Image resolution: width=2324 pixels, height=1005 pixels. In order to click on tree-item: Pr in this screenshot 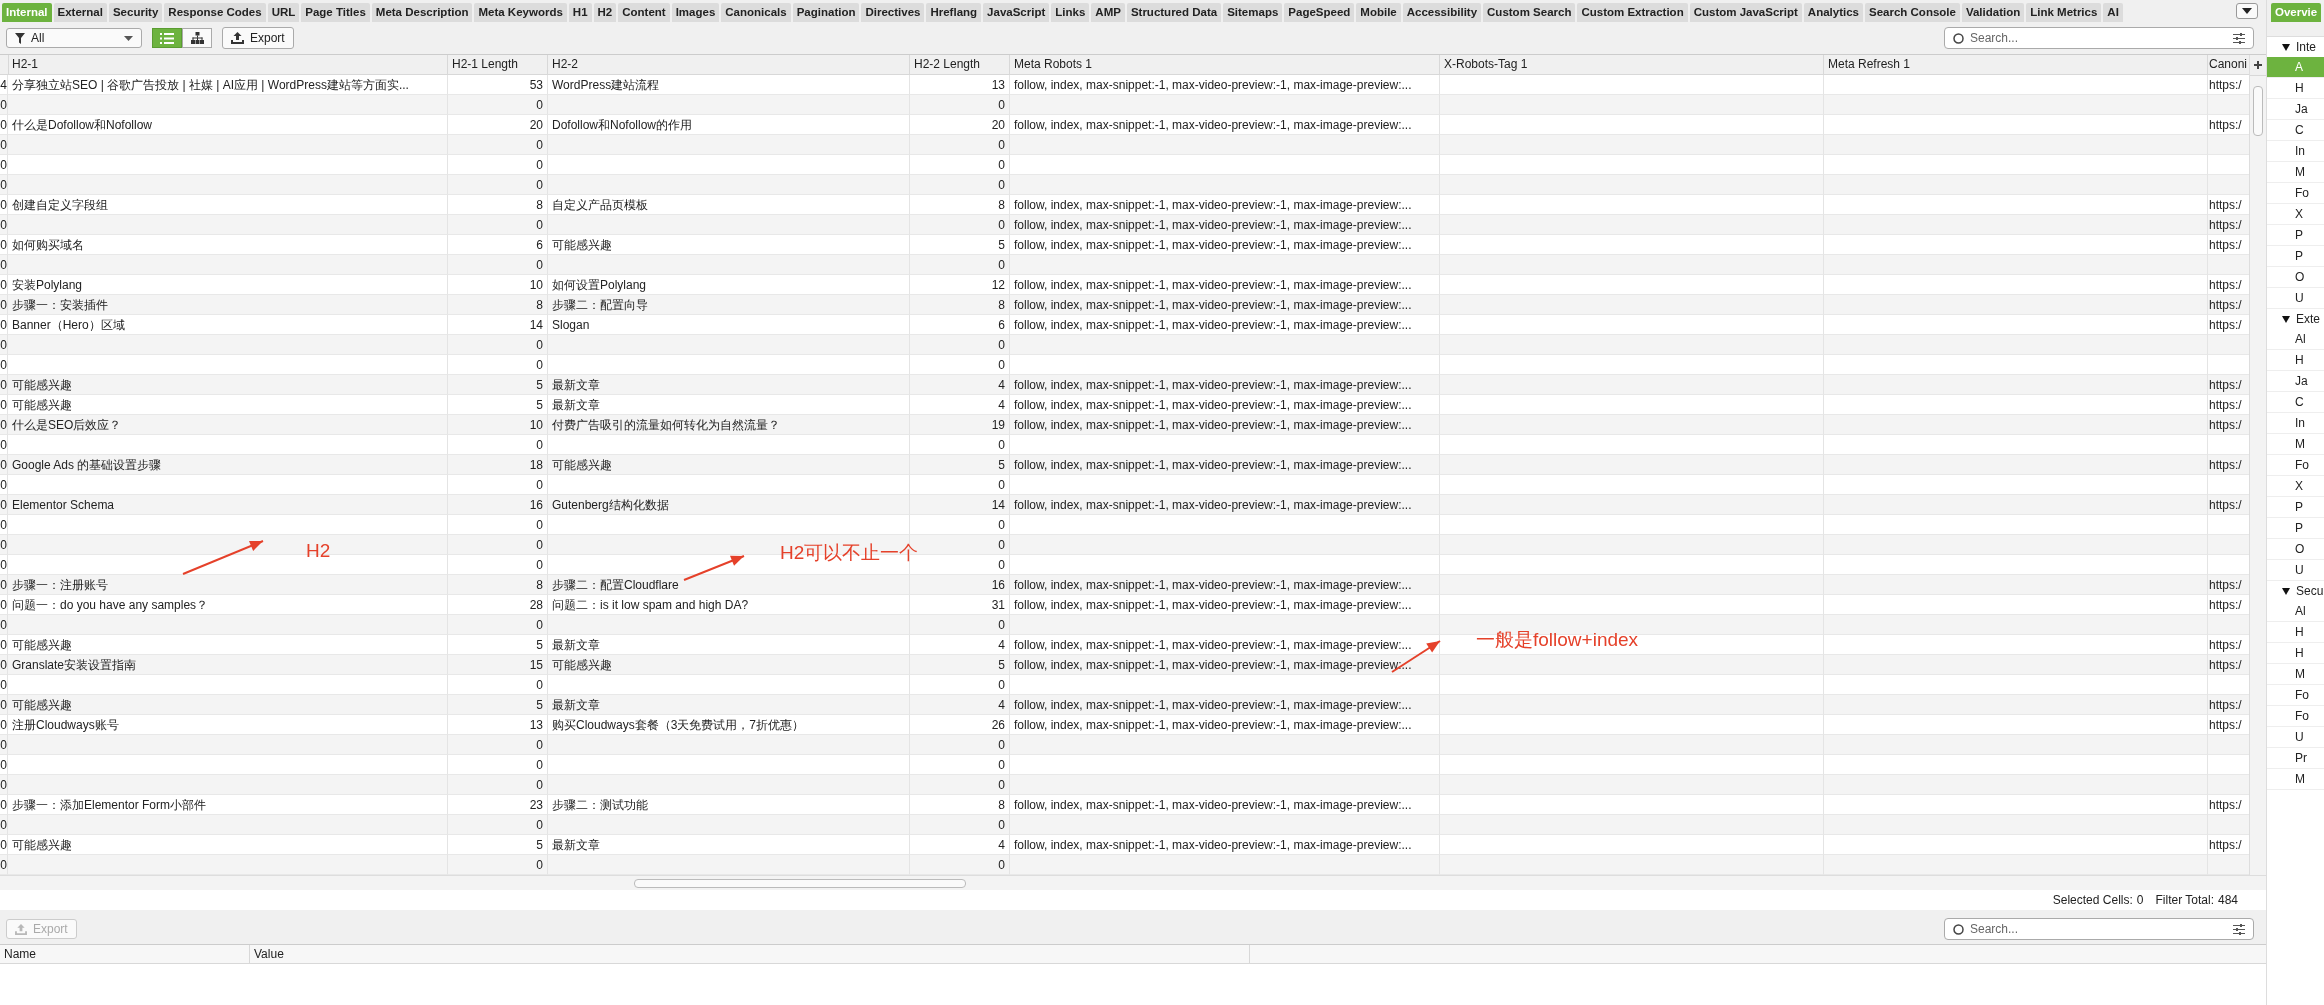, I will do `click(2295, 758)`.